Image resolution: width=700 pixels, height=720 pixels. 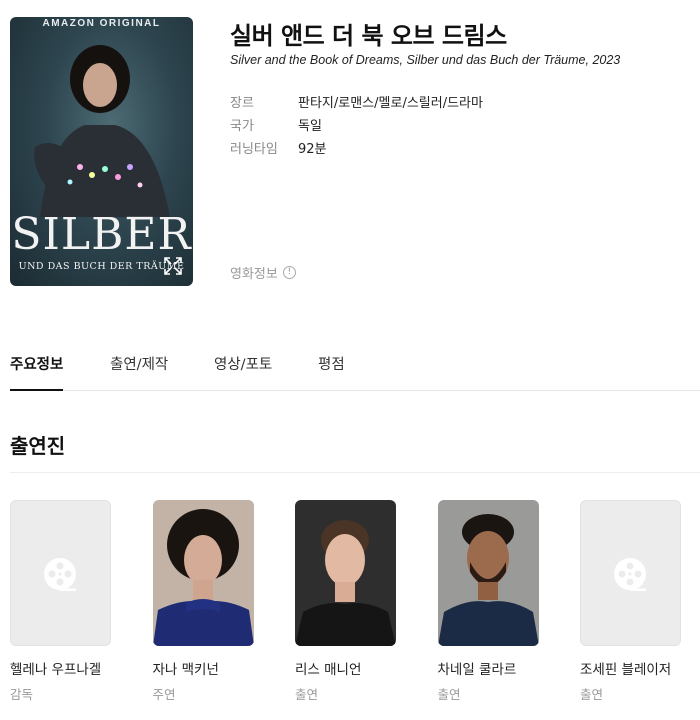 What do you see at coordinates (390, 103) in the screenshot?
I see `info-value: 판타지/로맨스/멜로/스릴러/드라마` at bounding box center [390, 103].